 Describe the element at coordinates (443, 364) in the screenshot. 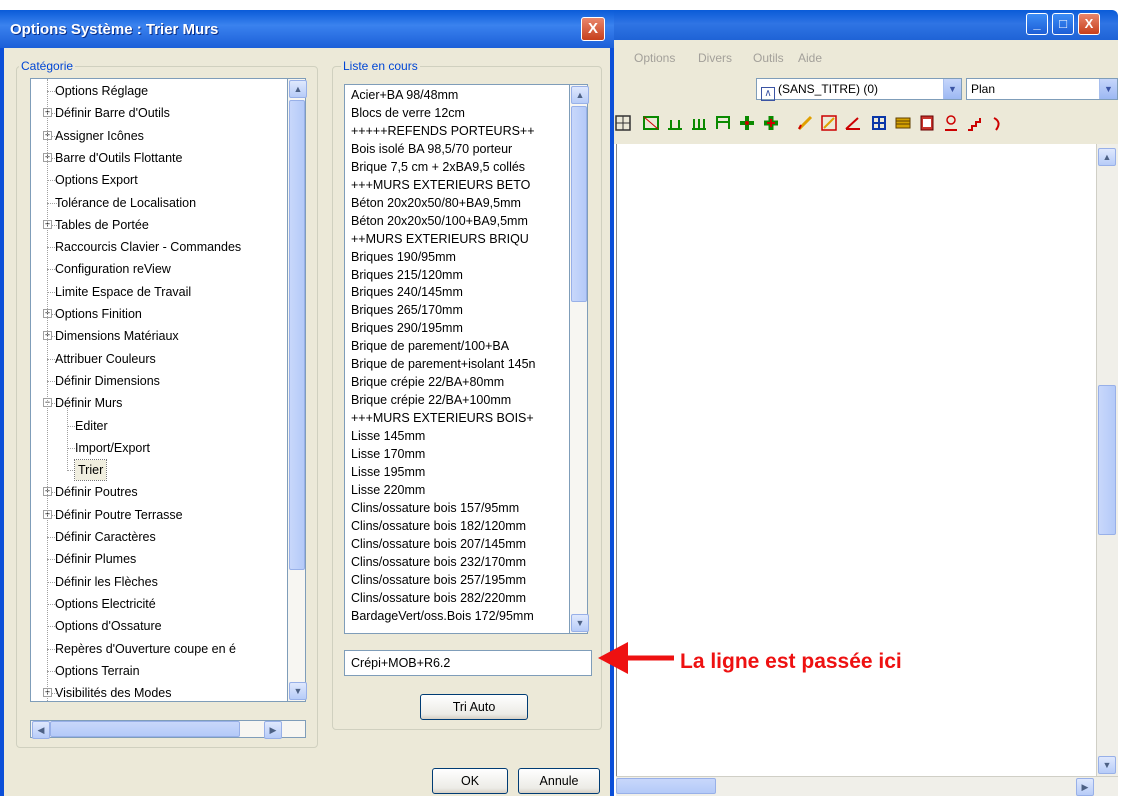

I see `list-item: Brique de parement+isolant 145n` at that location.